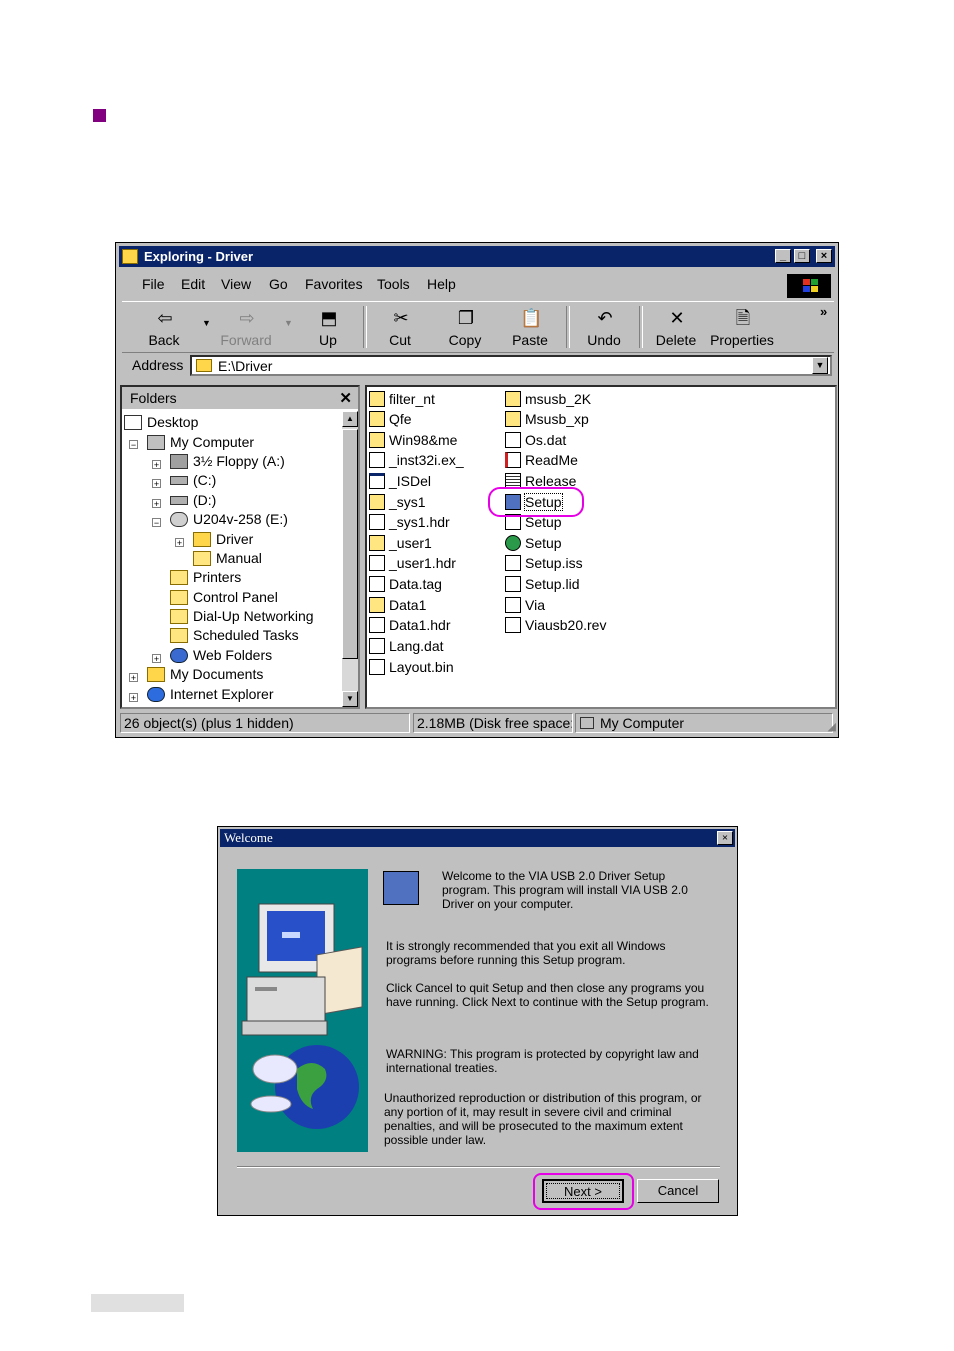 The width and height of the screenshot is (954, 1351). Describe the element at coordinates (200, 442) in the screenshot. I see `tree-item-my-computer: My Computer` at that location.